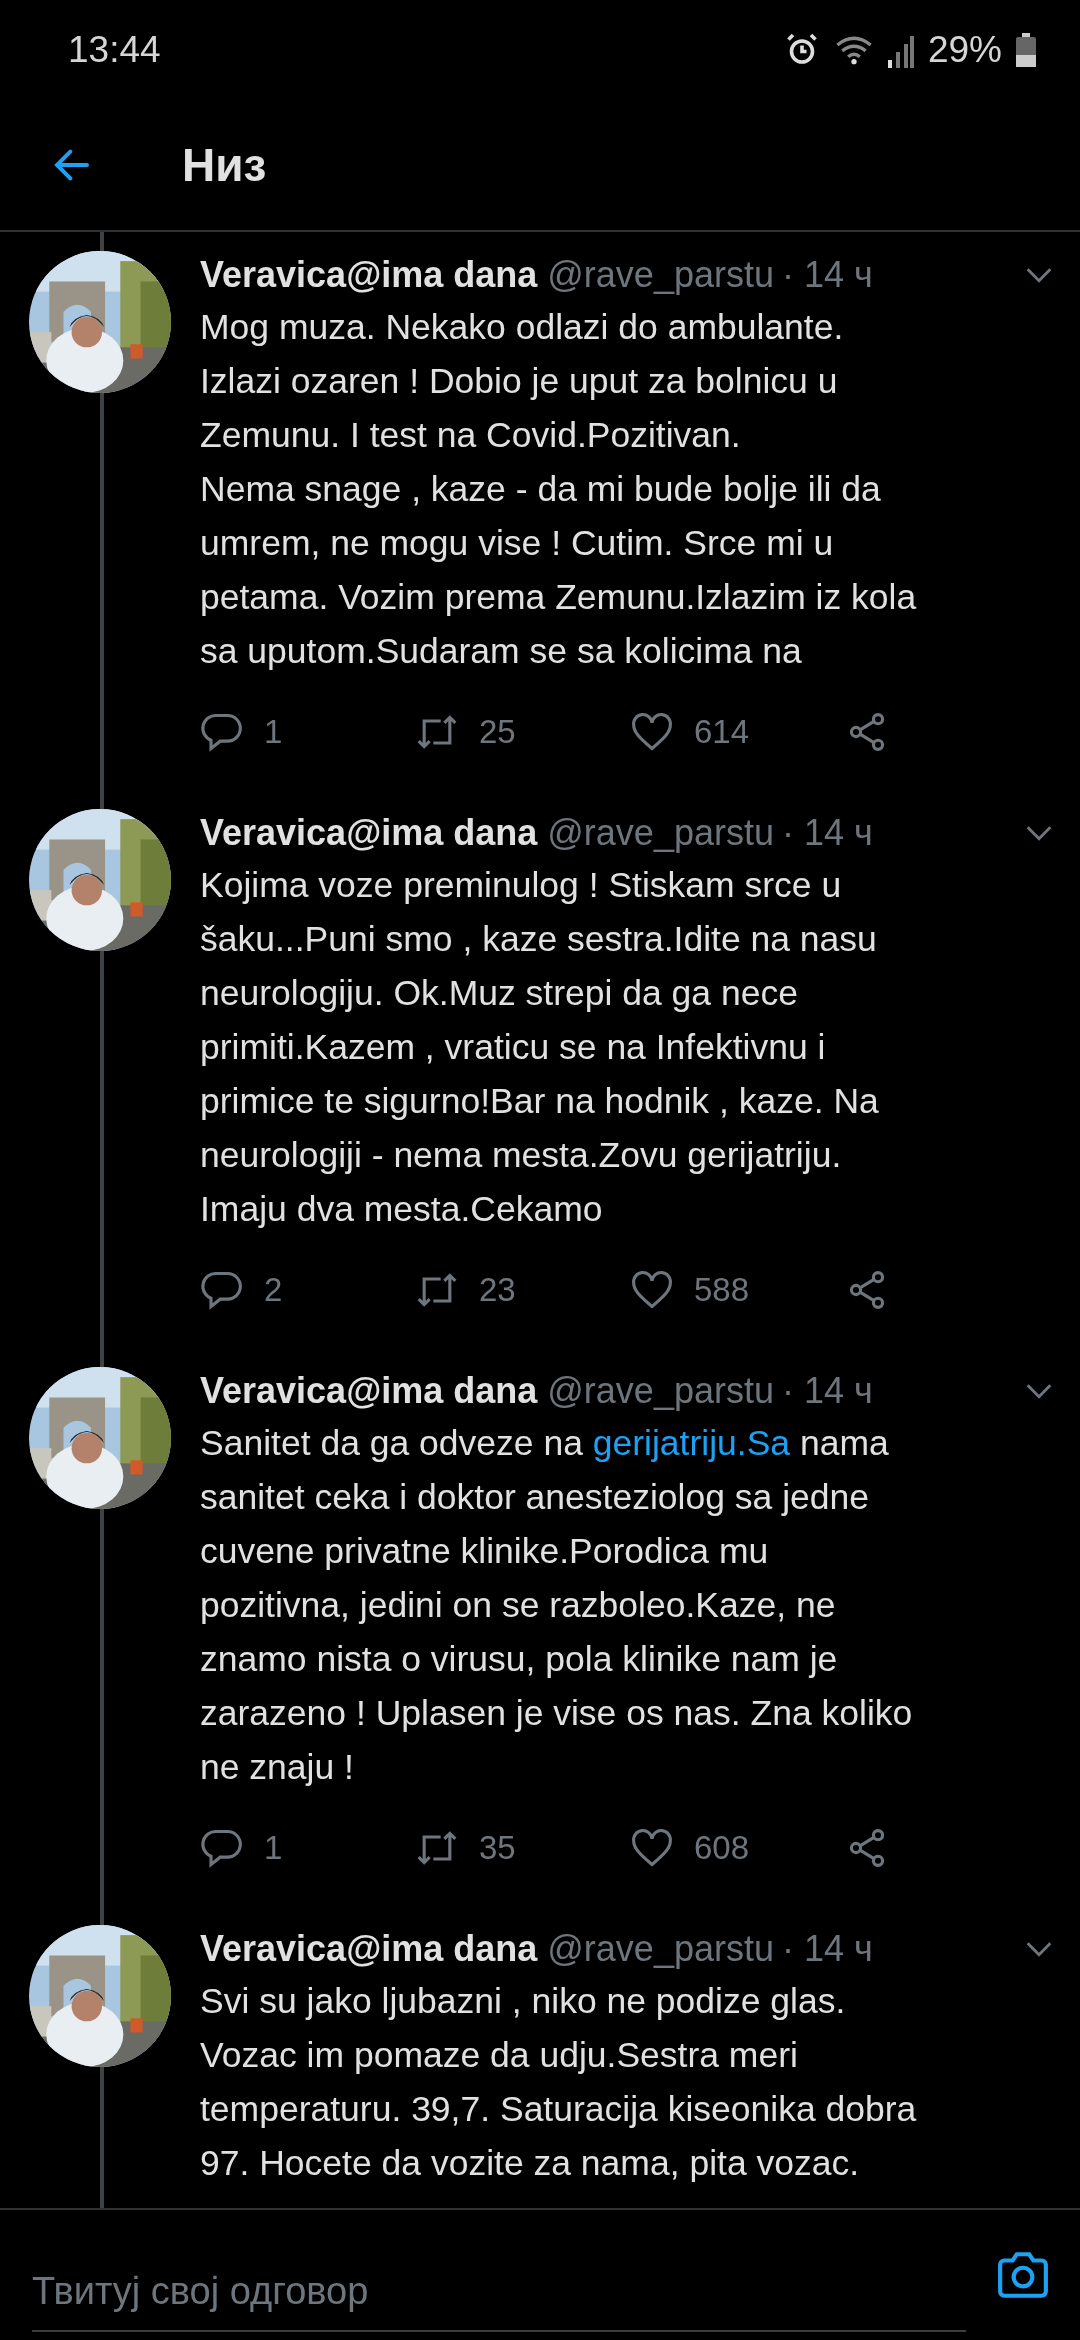  Describe the element at coordinates (224, 165) in the screenshot. I see `page-title: Низ` at that location.